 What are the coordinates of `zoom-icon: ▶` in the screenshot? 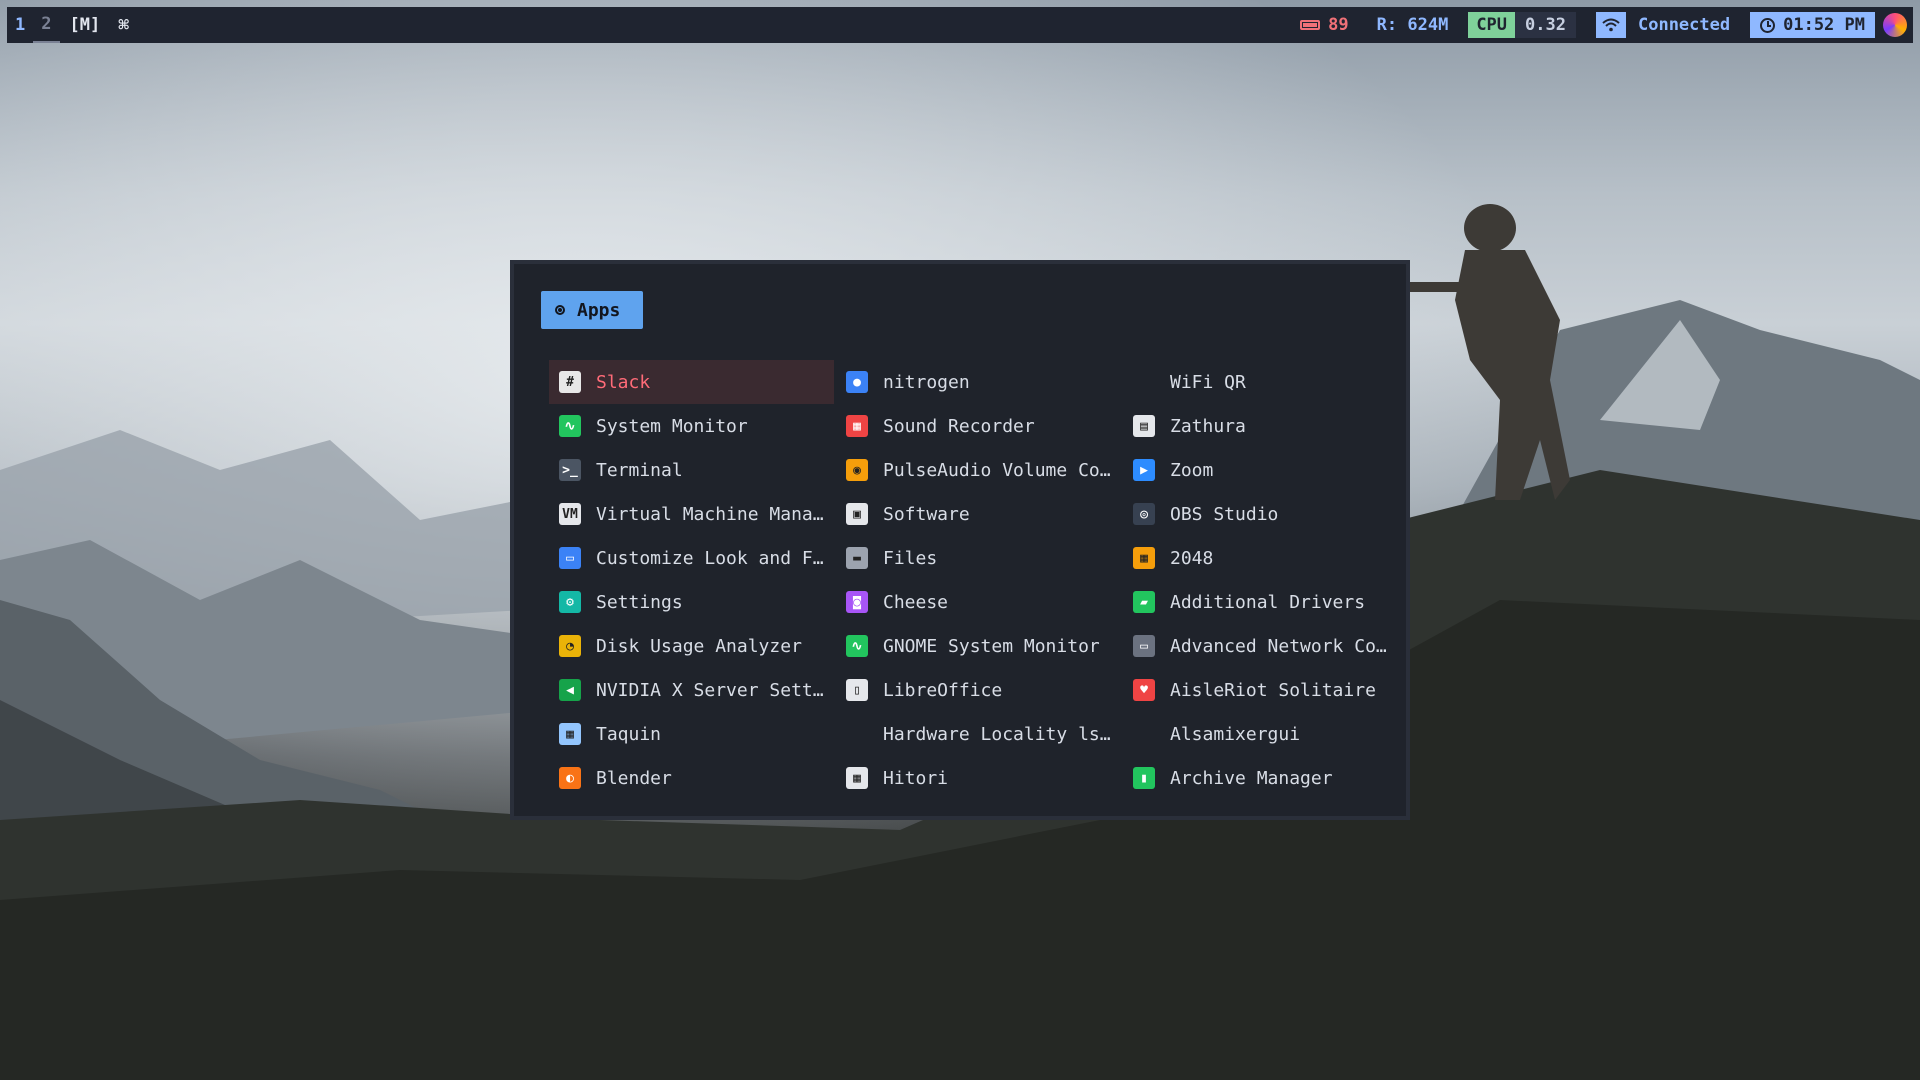 It's located at (1144, 470).